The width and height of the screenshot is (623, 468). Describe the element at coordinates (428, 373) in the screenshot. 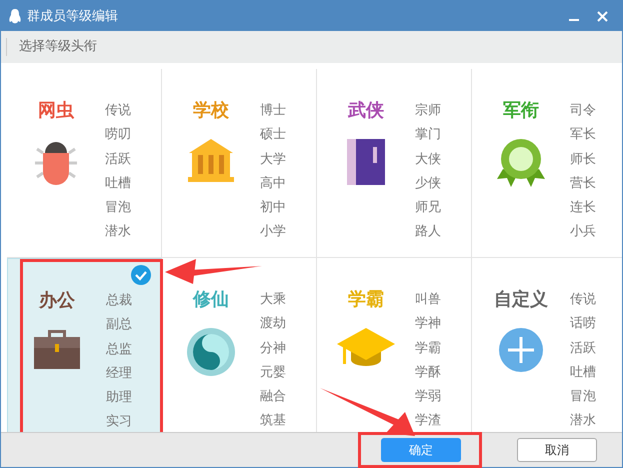

I see `level-name: 学酥` at that location.